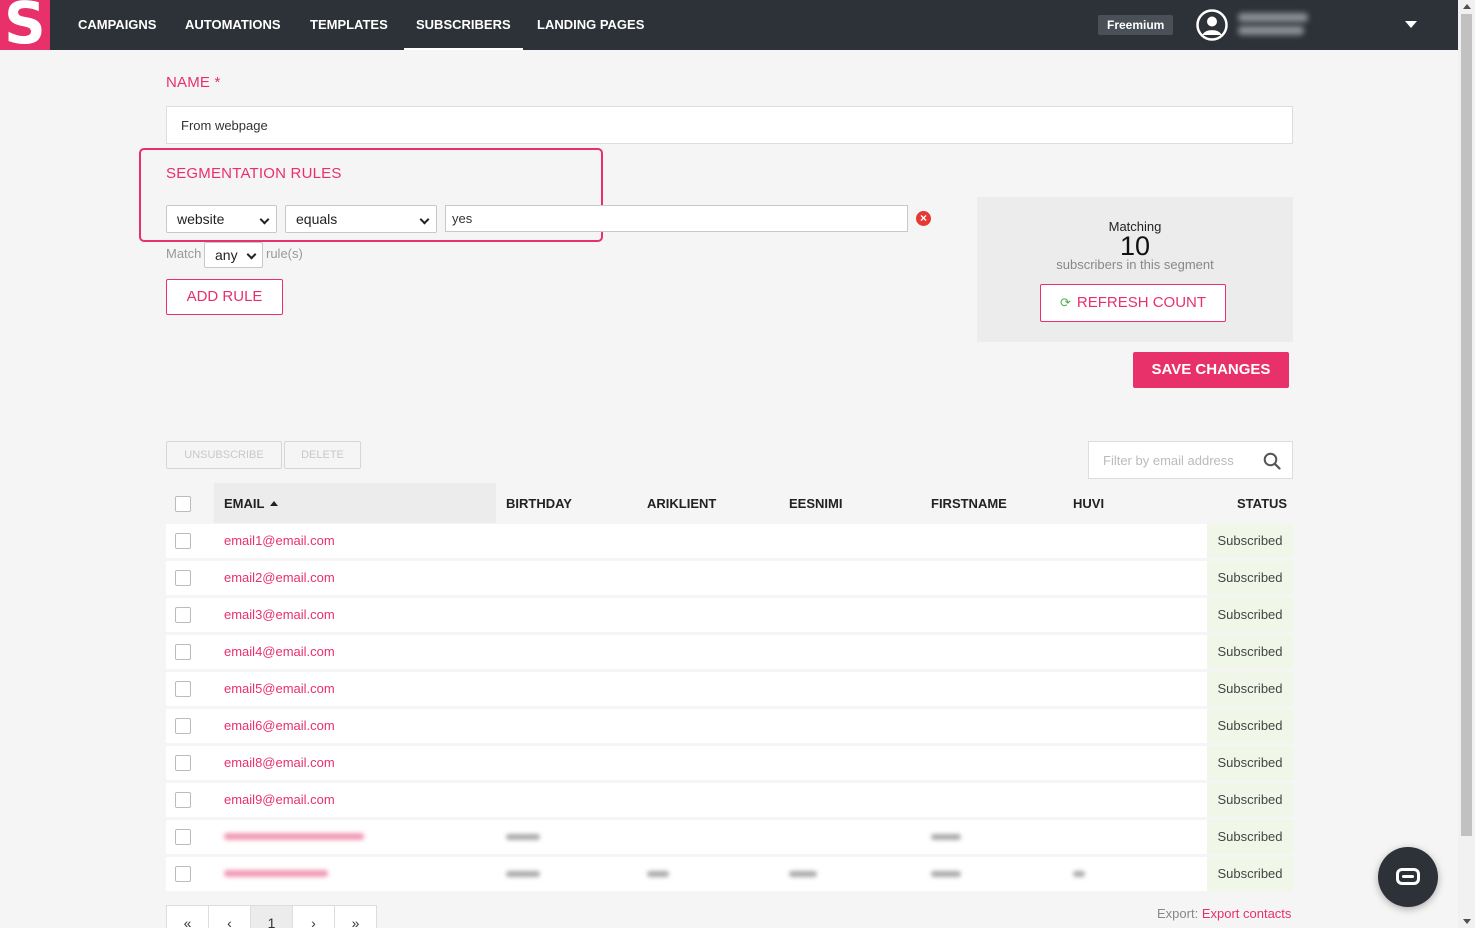 This screenshot has height=928, width=1475. What do you see at coordinates (229, 916) in the screenshot?
I see `prev-page-button: ‹` at bounding box center [229, 916].